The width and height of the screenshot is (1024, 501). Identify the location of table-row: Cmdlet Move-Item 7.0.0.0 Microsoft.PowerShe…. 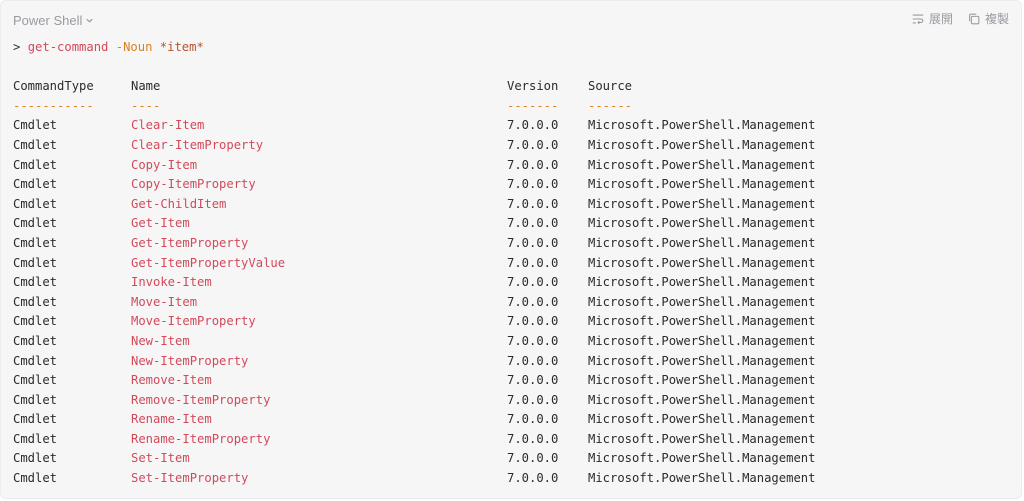
(414, 303).